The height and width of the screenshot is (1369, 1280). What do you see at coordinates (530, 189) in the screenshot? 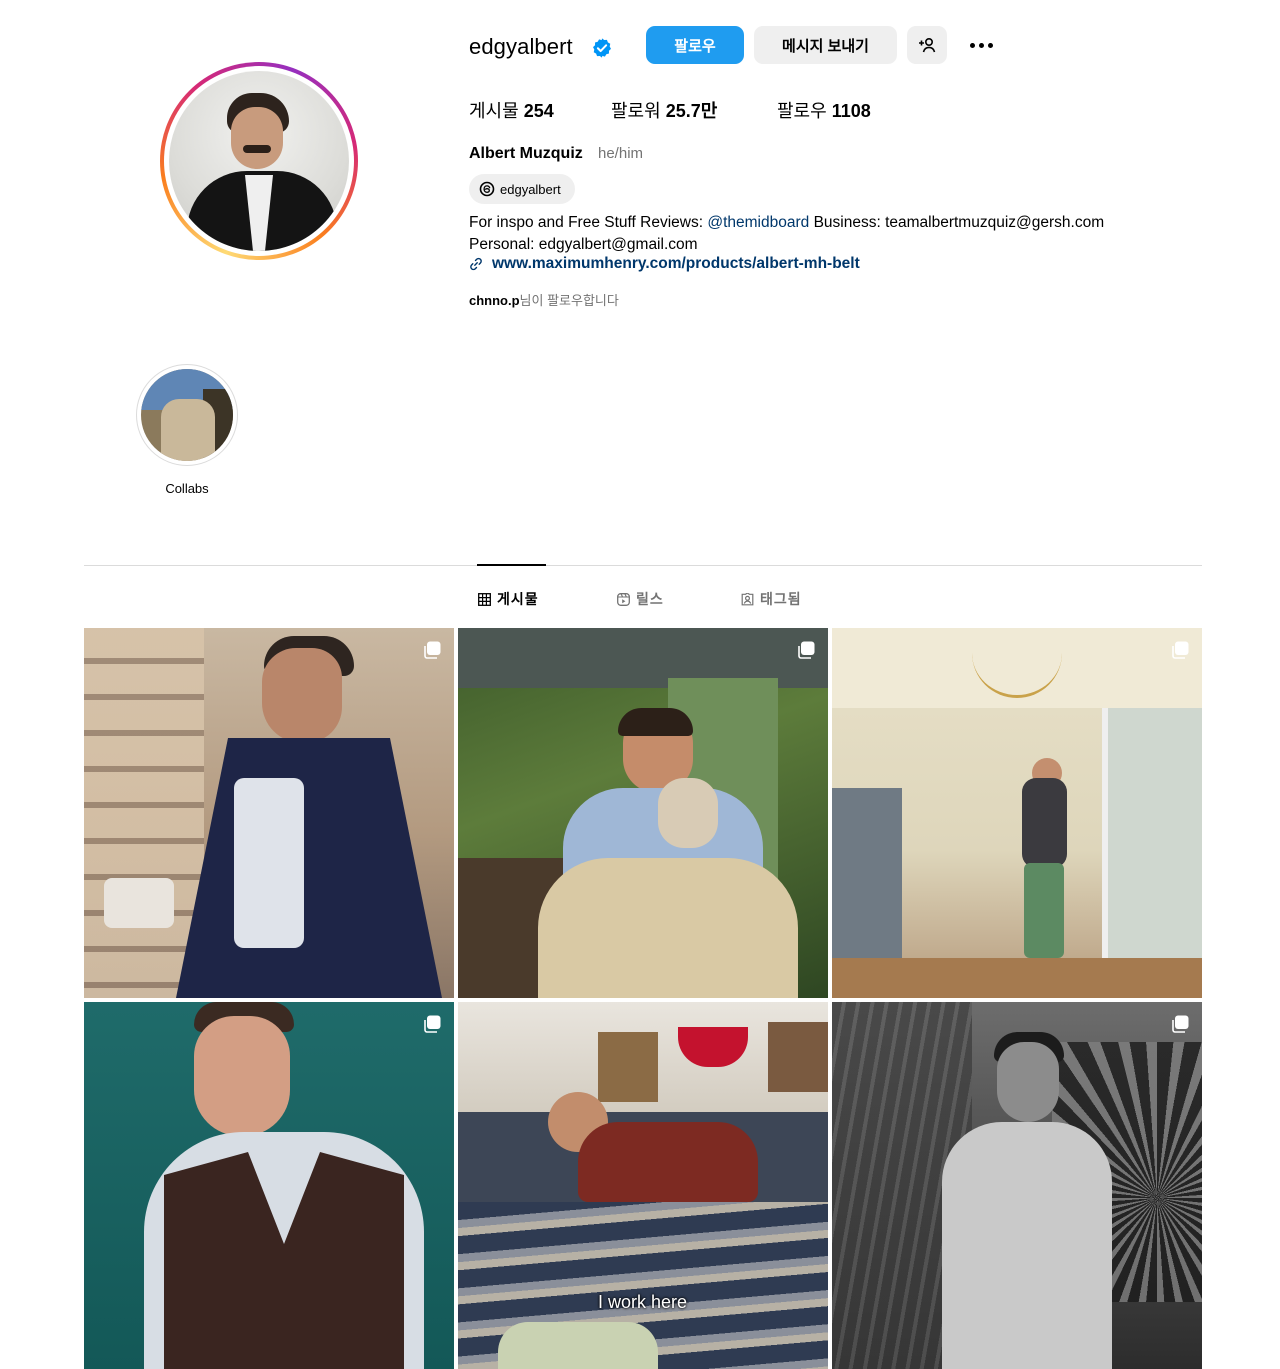
I see `threads-handle: edgyalbert` at bounding box center [530, 189].